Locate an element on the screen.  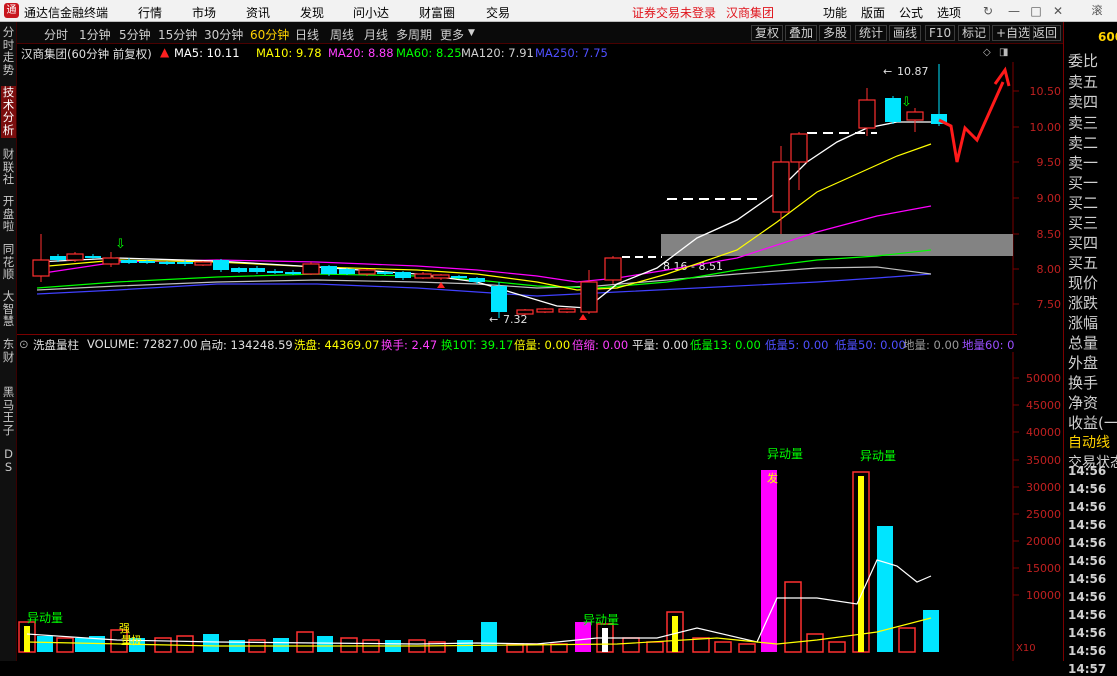
scroll-label-icon: 滚 is located at coordinates (1097, 11).